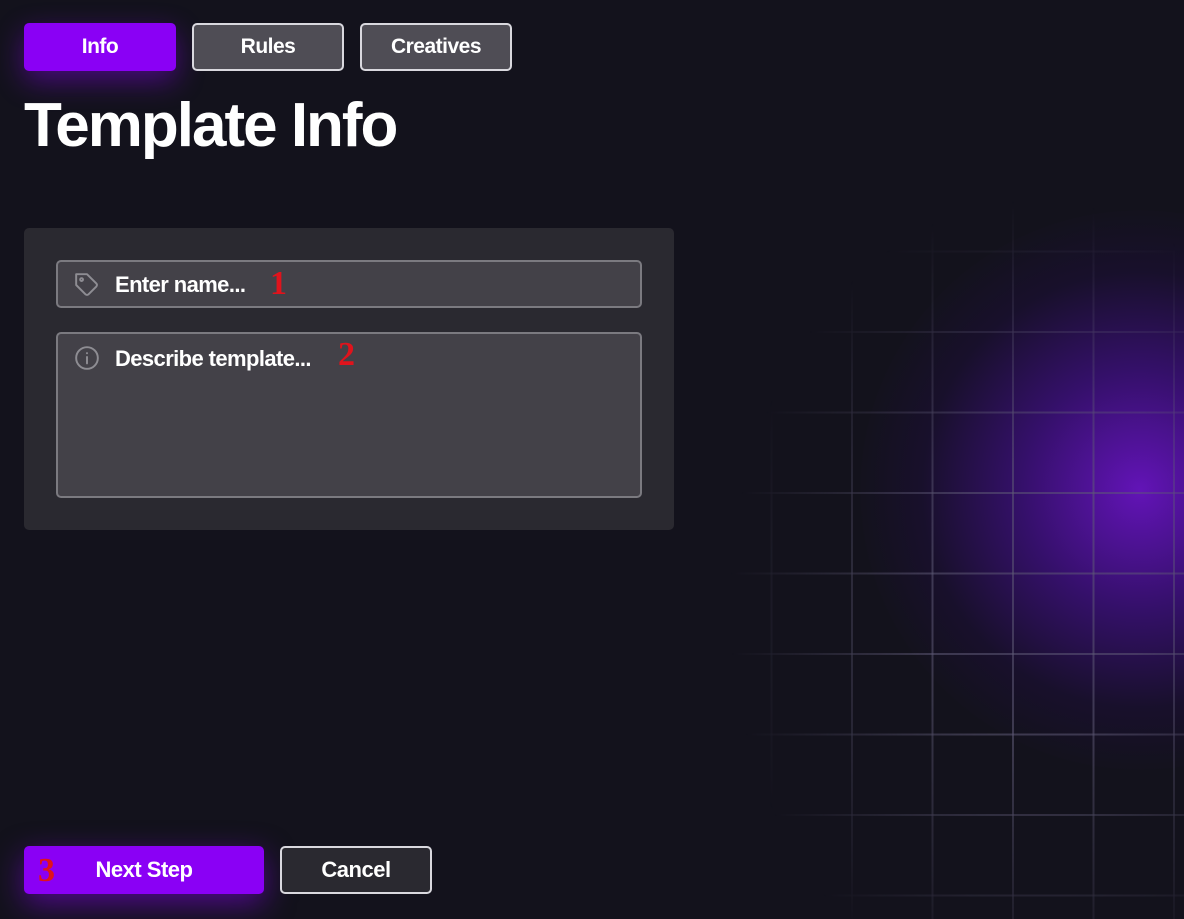 The image size is (1184, 919). Describe the element at coordinates (100, 47) in the screenshot. I see `tab-info: Info` at that location.